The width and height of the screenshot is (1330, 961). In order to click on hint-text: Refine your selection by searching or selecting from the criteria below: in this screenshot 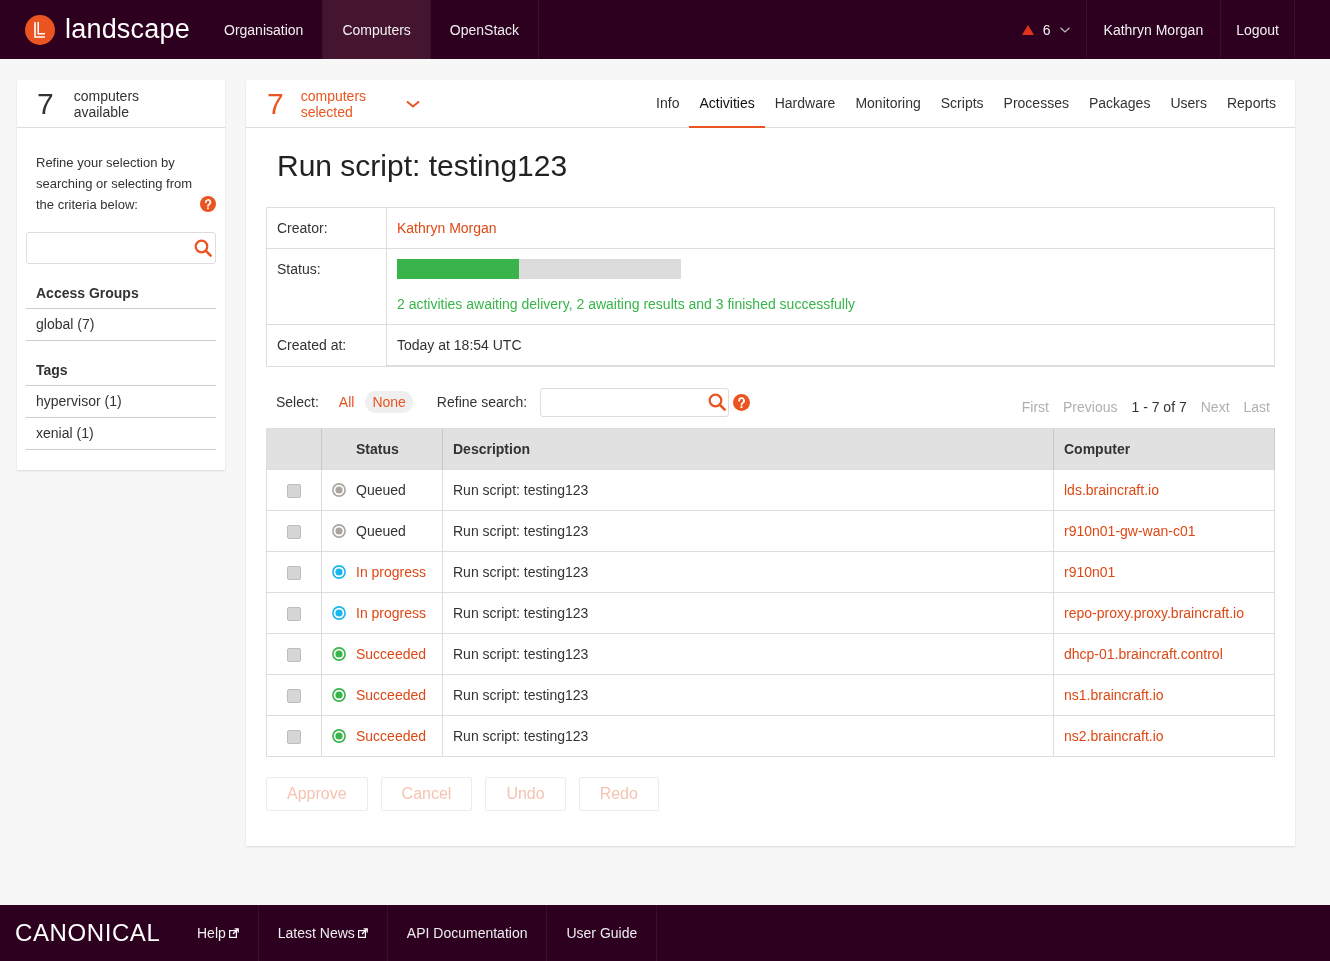, I will do `click(115, 184)`.